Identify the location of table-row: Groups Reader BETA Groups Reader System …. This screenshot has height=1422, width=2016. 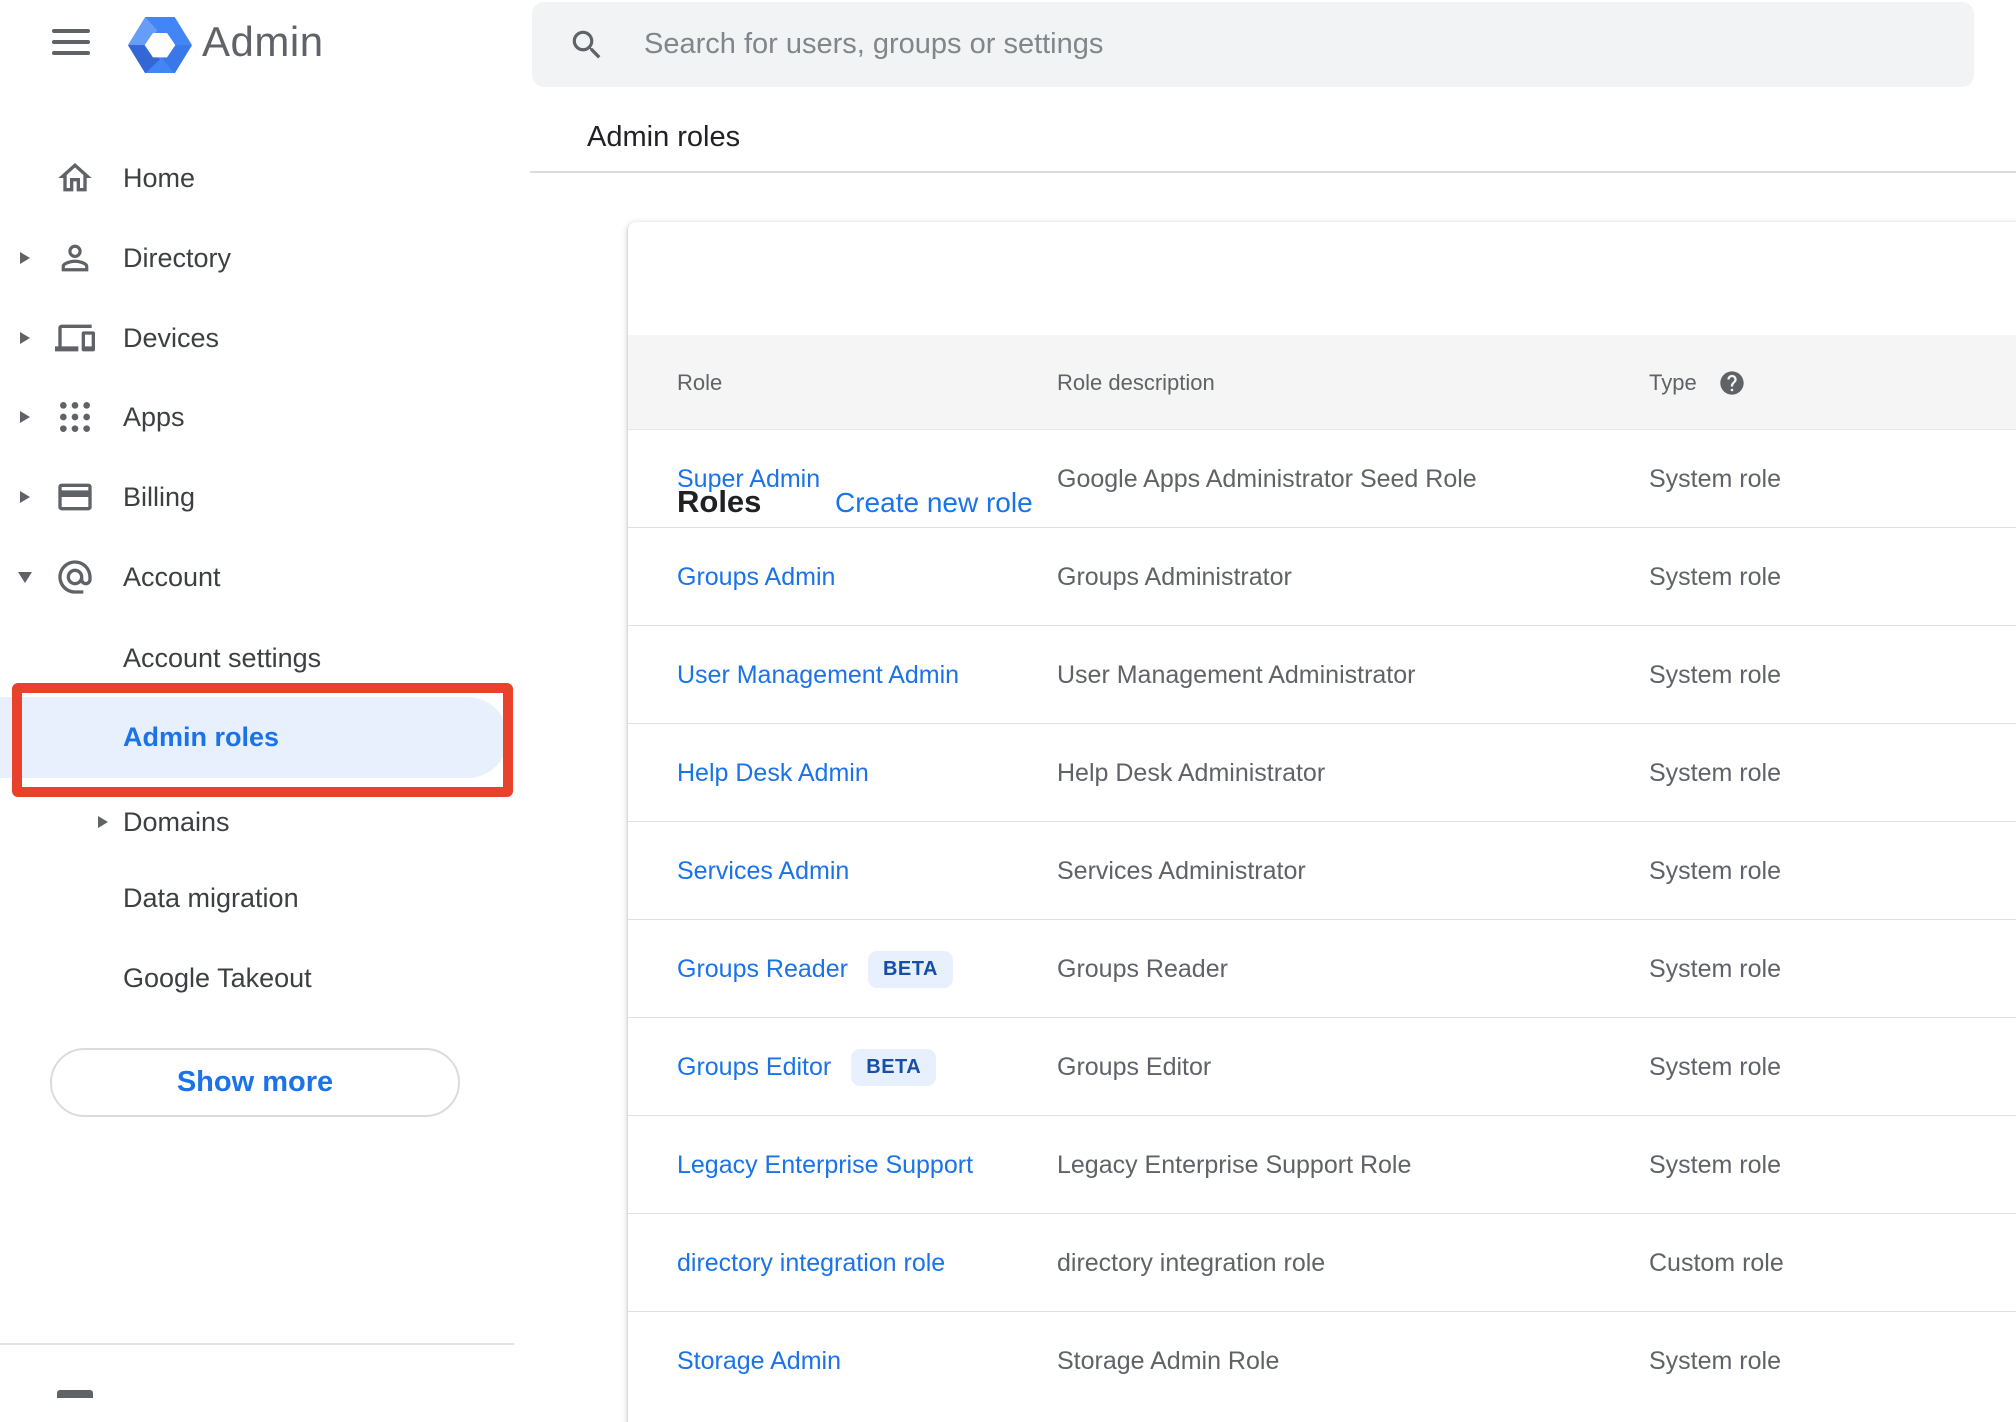
(1322, 969).